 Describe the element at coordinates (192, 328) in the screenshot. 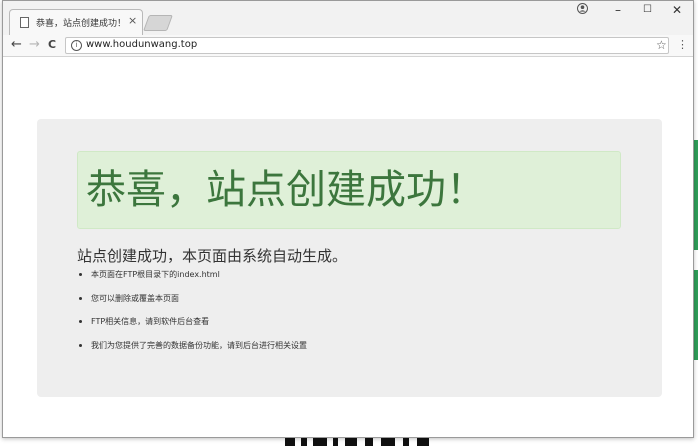

I see `list-item: FTP相关信息，请到软件后台查看` at that location.